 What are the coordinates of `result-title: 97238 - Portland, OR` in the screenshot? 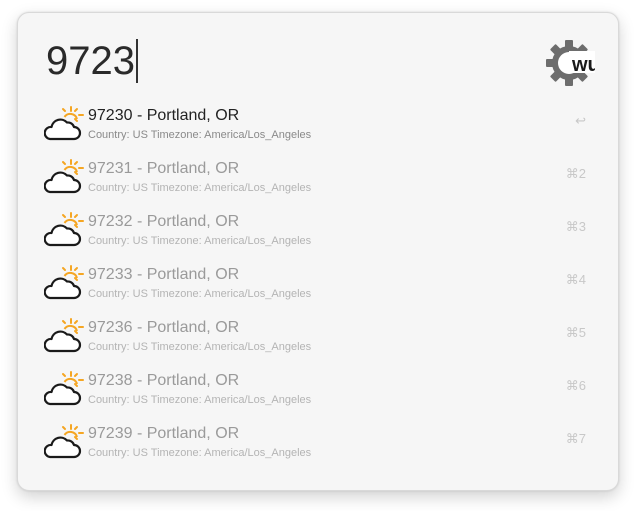 It's located at (164, 380).